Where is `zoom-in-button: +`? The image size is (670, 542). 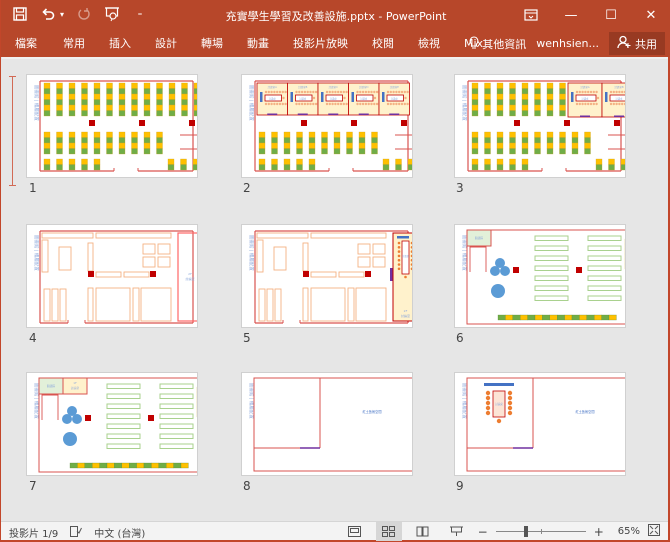
zoom-in-button: + is located at coordinates (599, 532).